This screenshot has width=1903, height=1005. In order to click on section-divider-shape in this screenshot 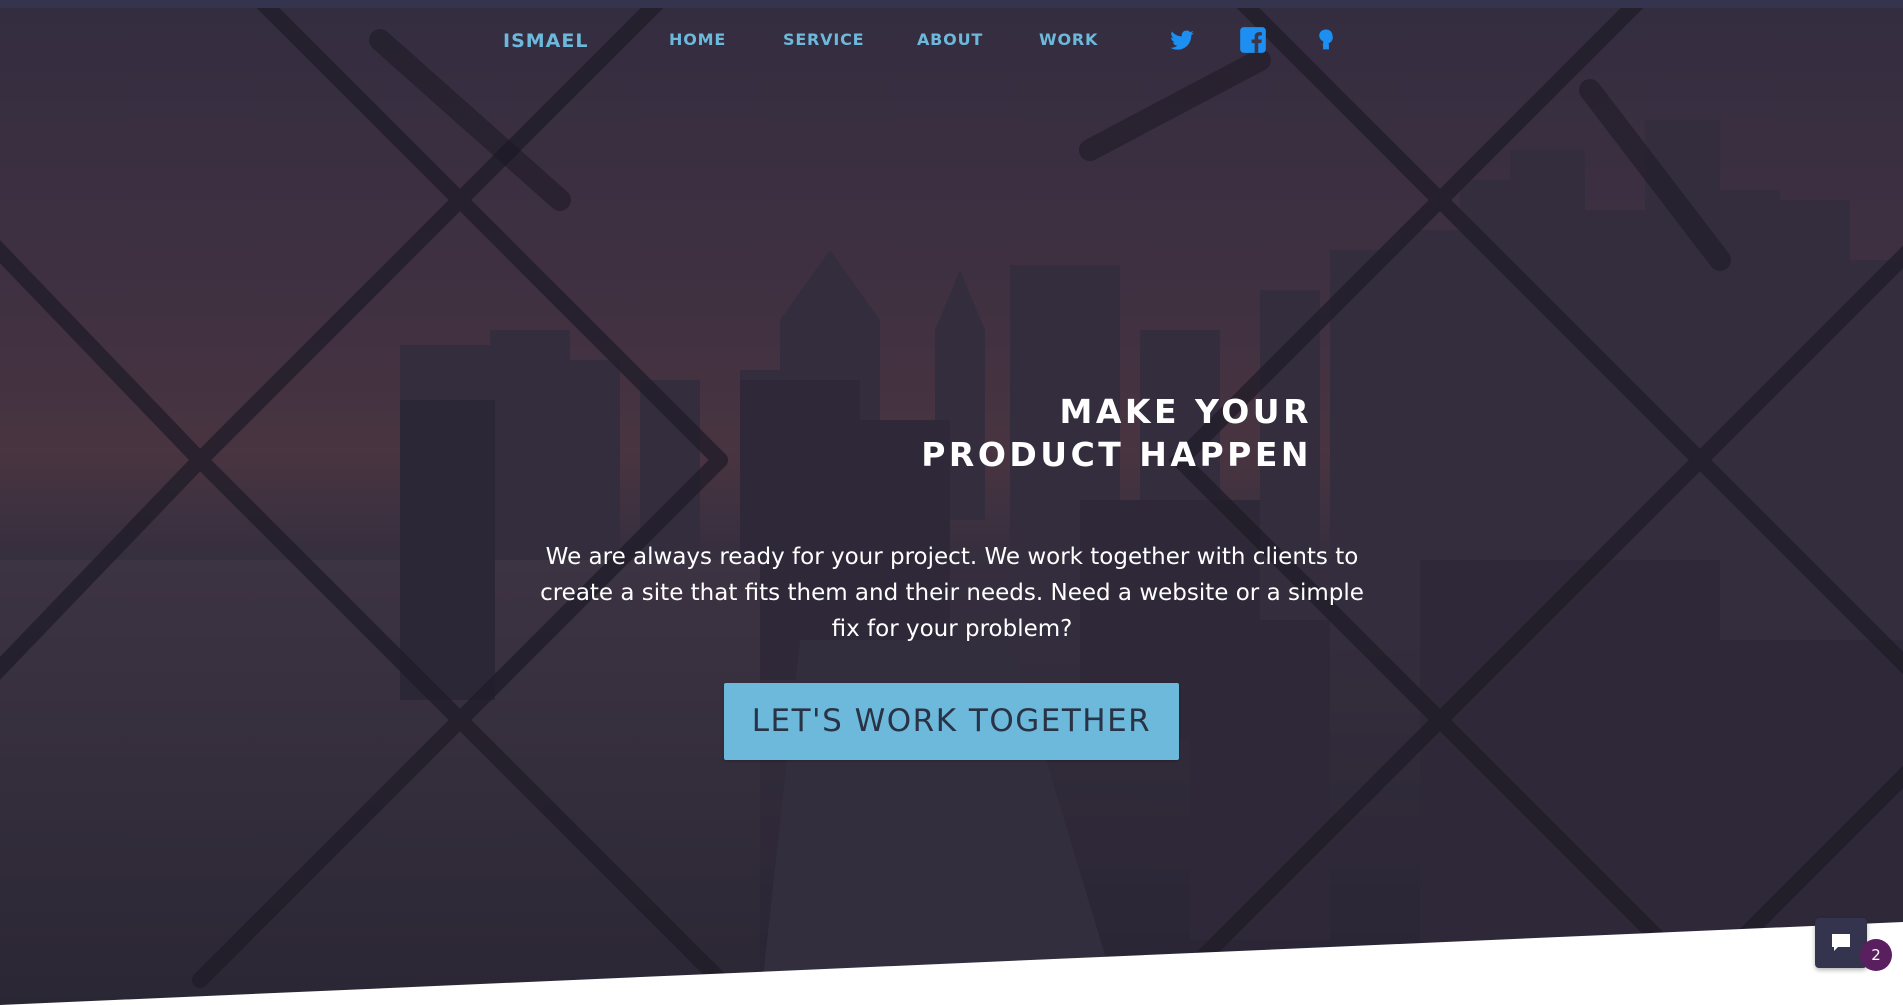, I will do `click(951, 963)`.